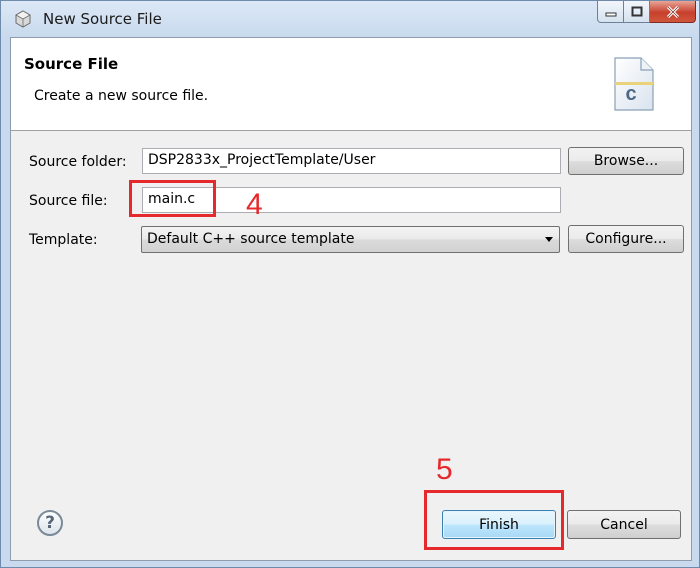 This screenshot has height=568, width=700. I want to click on page-description: Create a new source file., so click(121, 96).